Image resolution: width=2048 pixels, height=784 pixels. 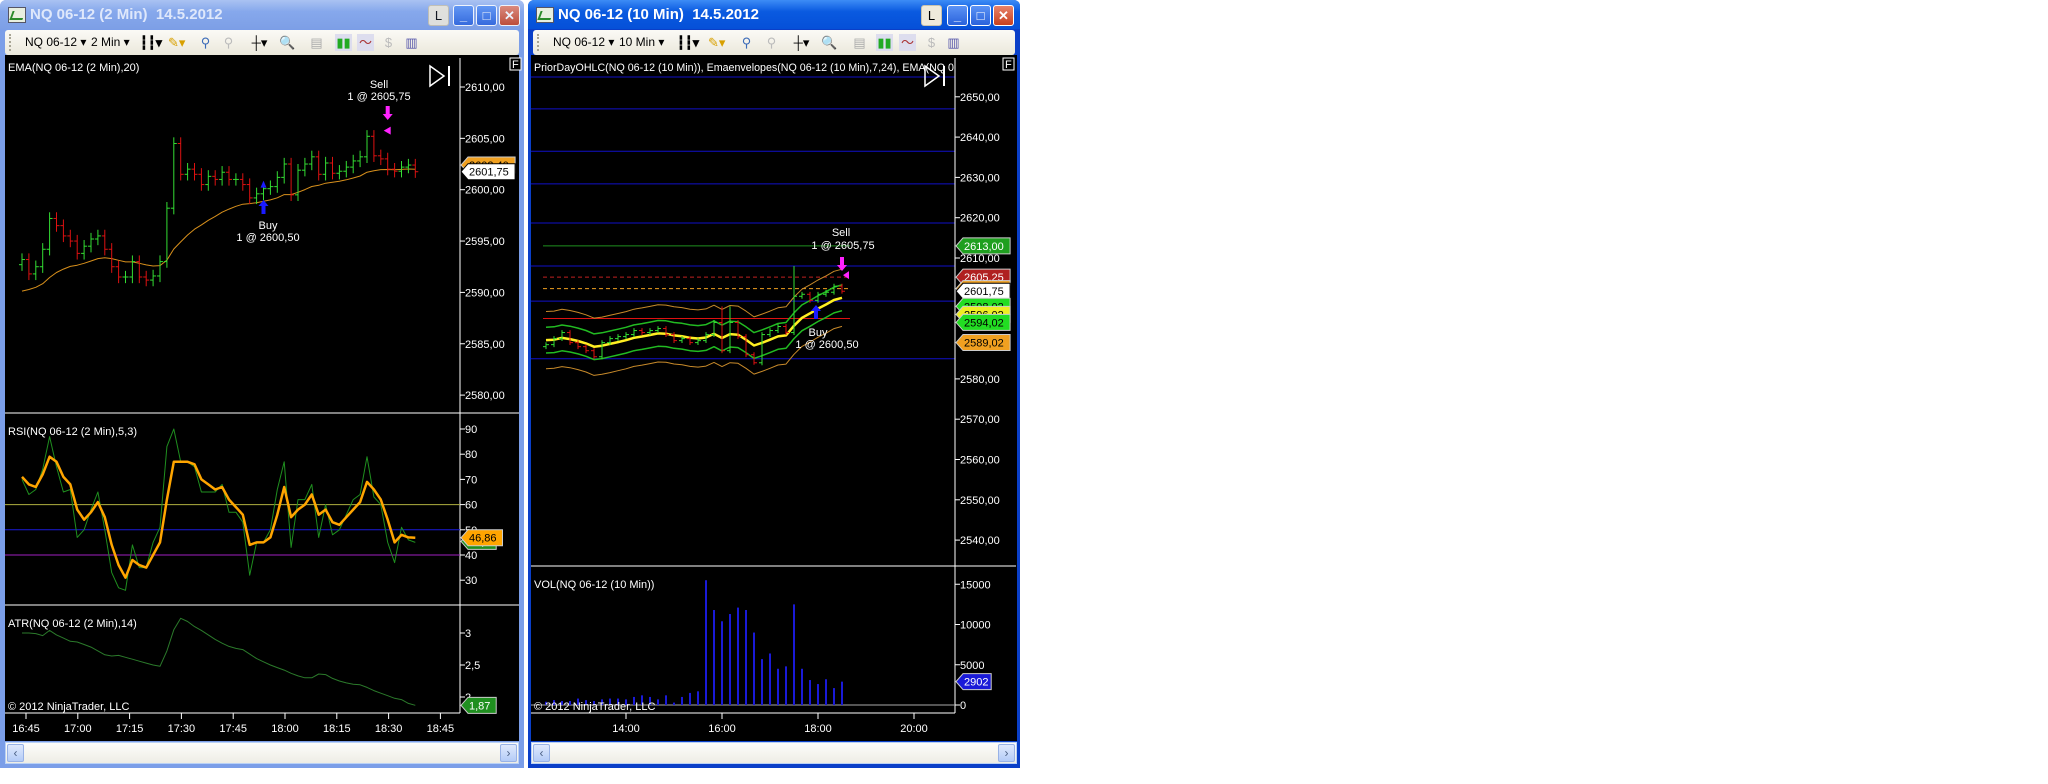 I want to click on price-axis-tick-label: 2540,00, so click(x=980, y=541).